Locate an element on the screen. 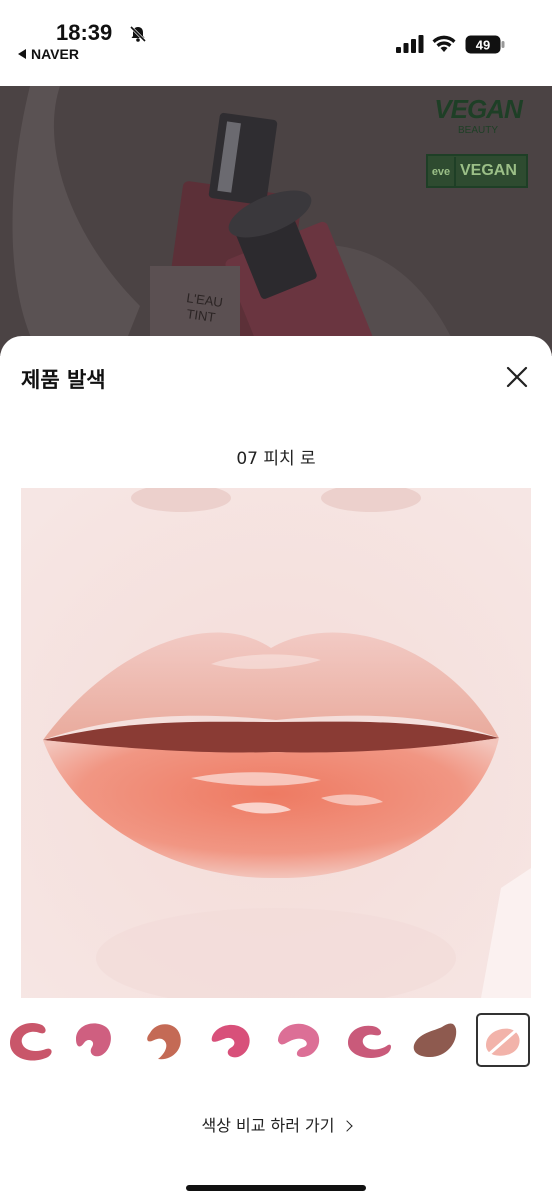 The image size is (552, 1200). swatch-5-smear is located at coordinates (299, 1040).